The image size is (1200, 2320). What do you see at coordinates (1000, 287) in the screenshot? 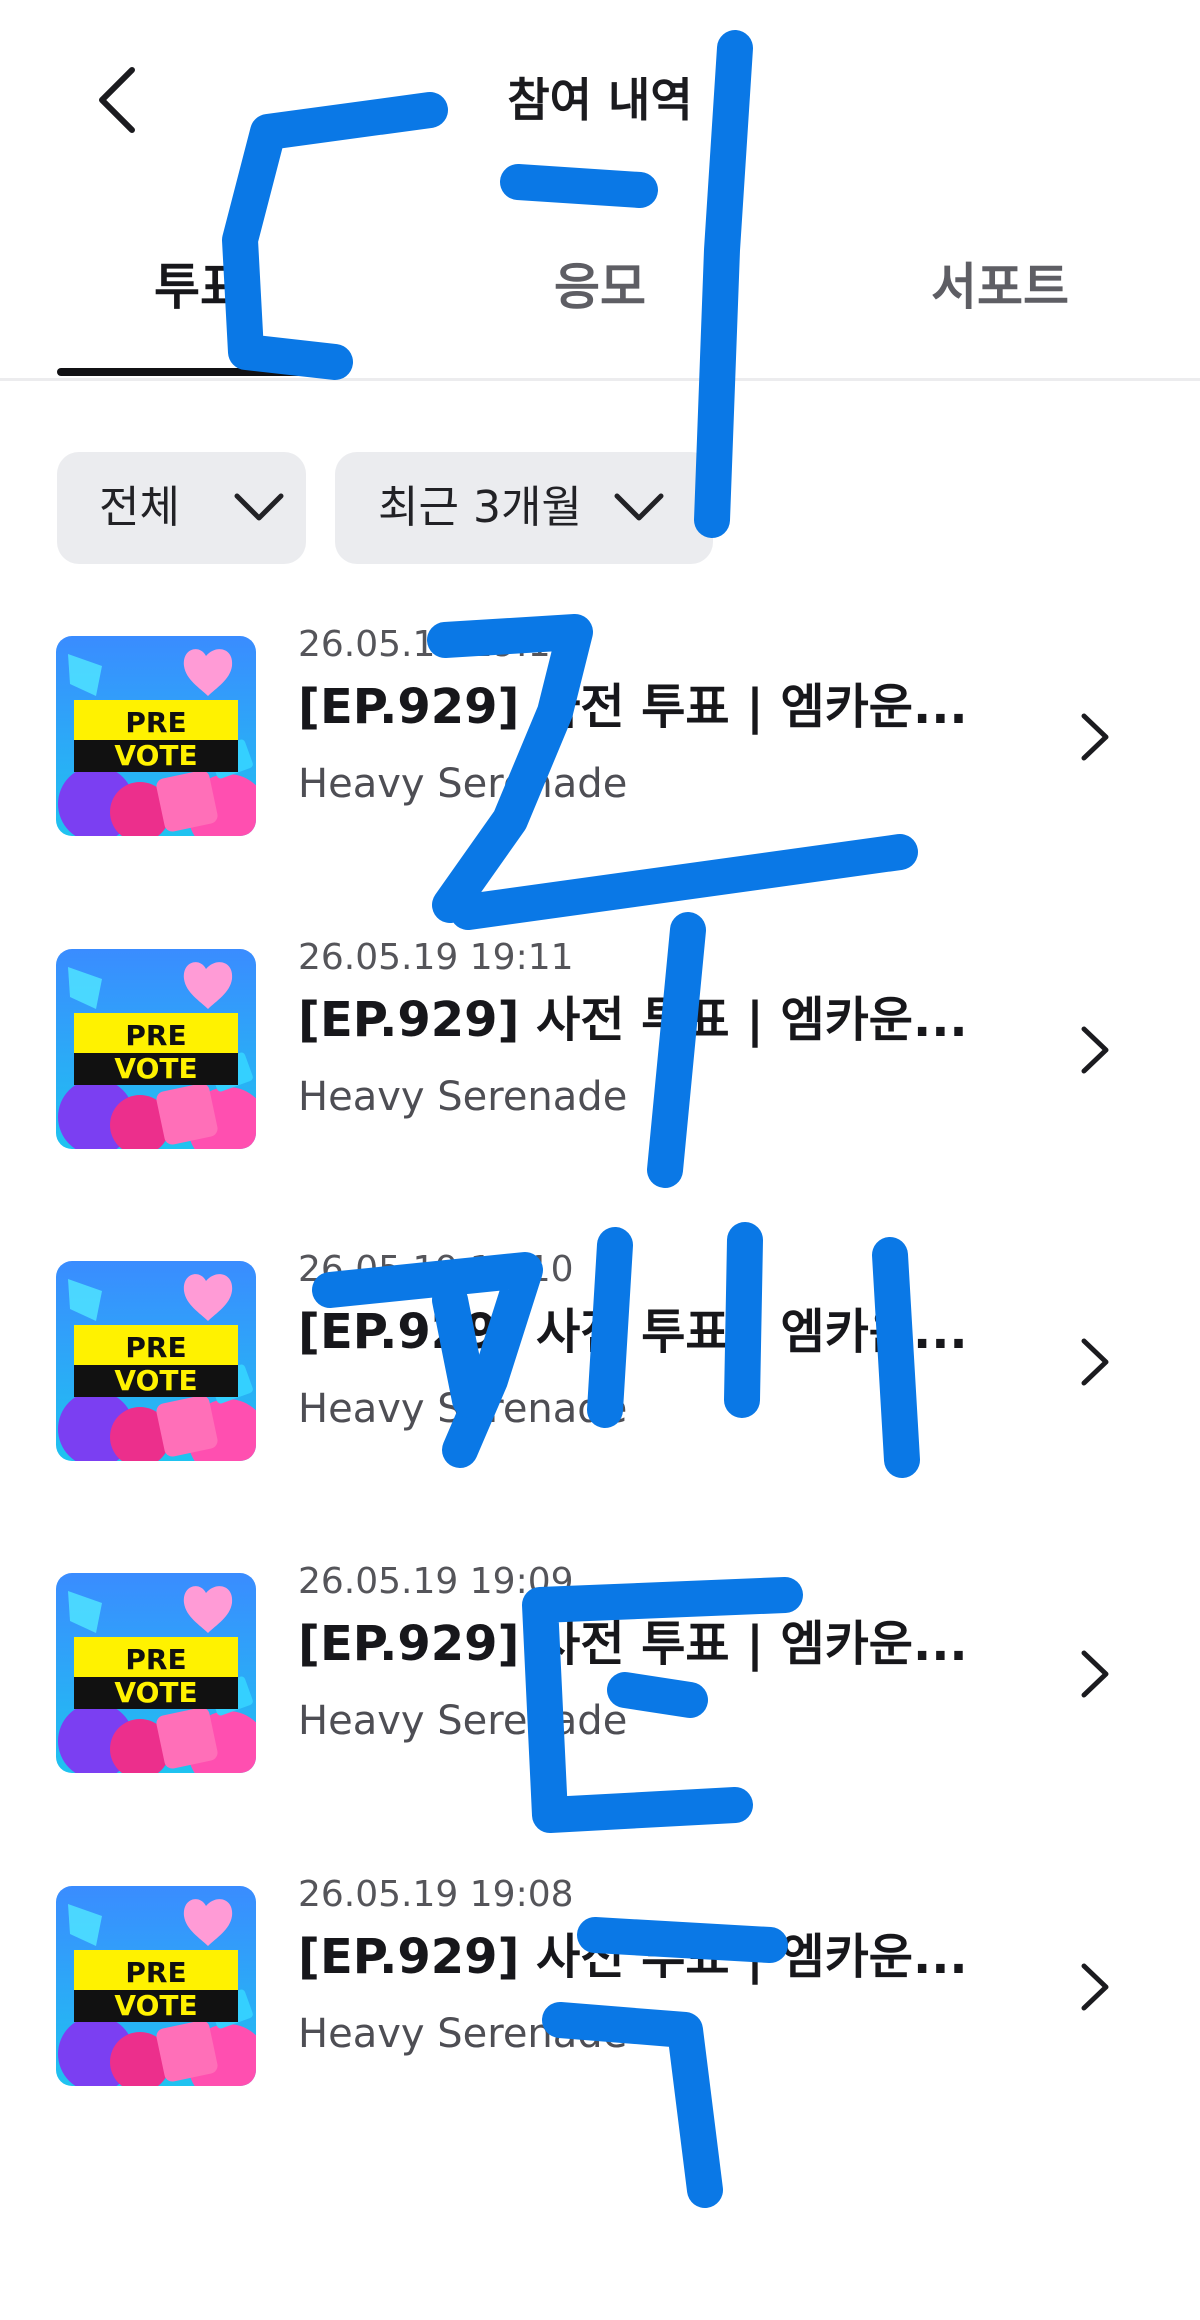
I see `tab-support-label: 서포트` at bounding box center [1000, 287].